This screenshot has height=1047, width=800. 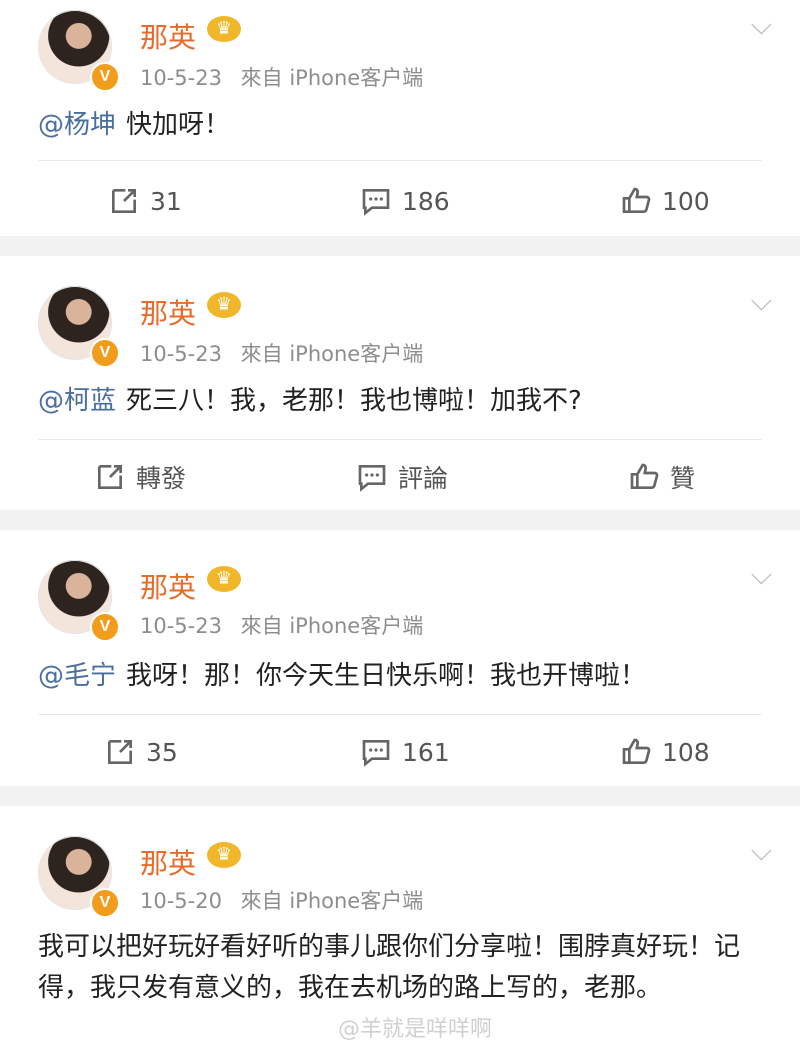 I want to click on post-text: 死三八！我，老那！我也博啦！加我不?, so click(x=354, y=401).